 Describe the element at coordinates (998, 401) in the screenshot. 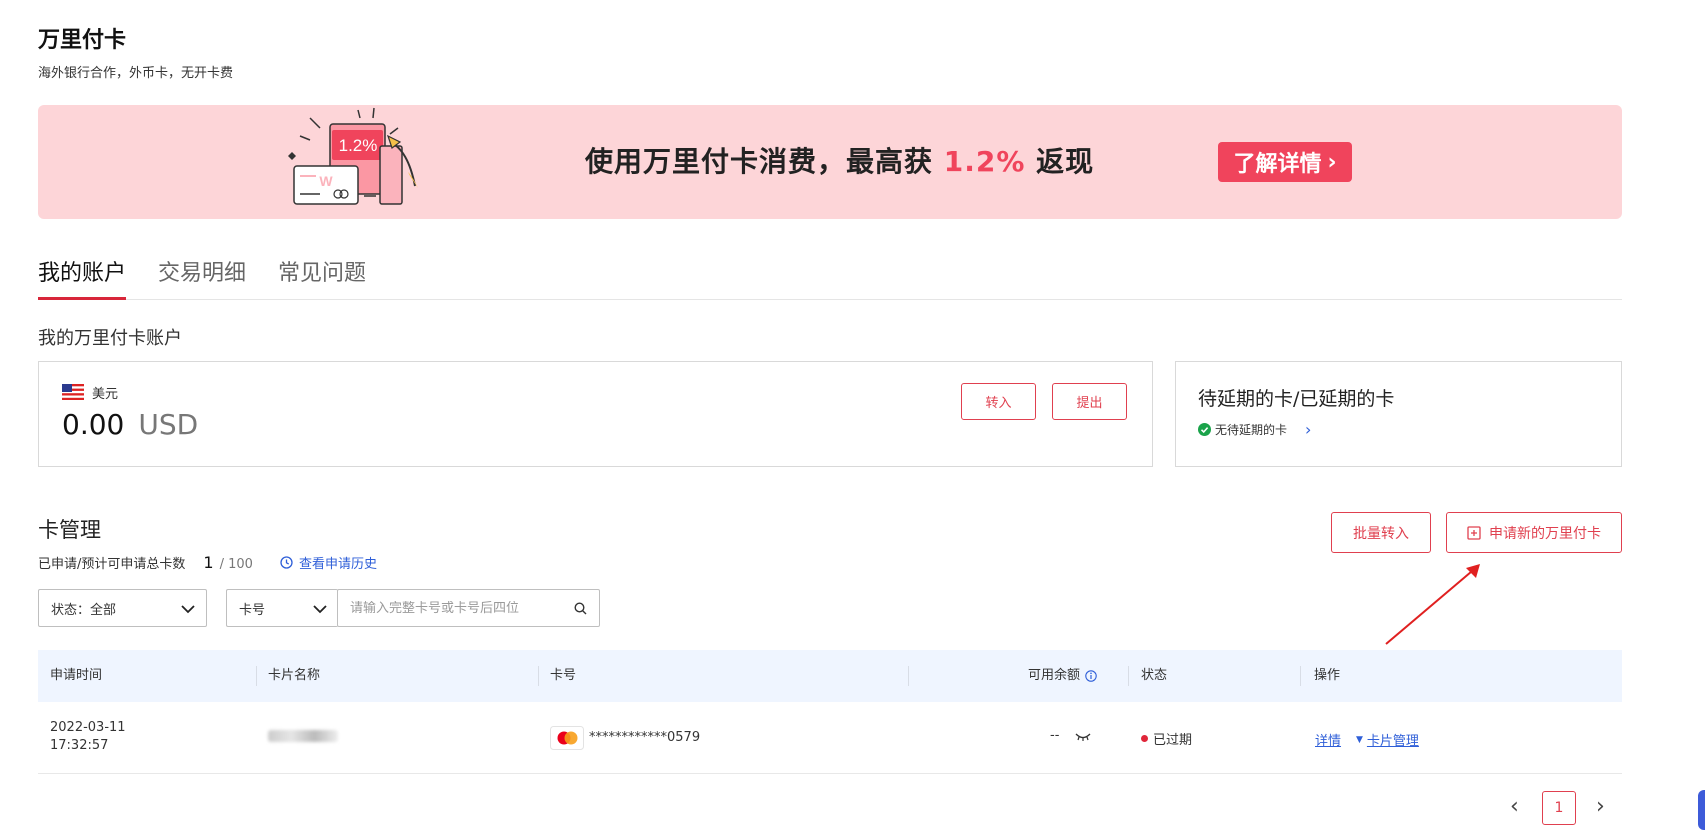

I see `transfer-in-button: 转入` at that location.